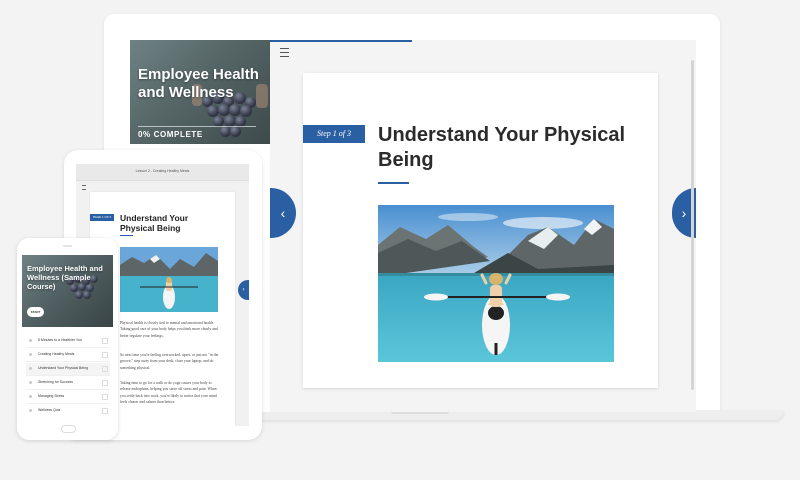 This screenshot has width=800, height=480. Describe the element at coordinates (692, 225) in the screenshot. I see `scrollbar` at that location.